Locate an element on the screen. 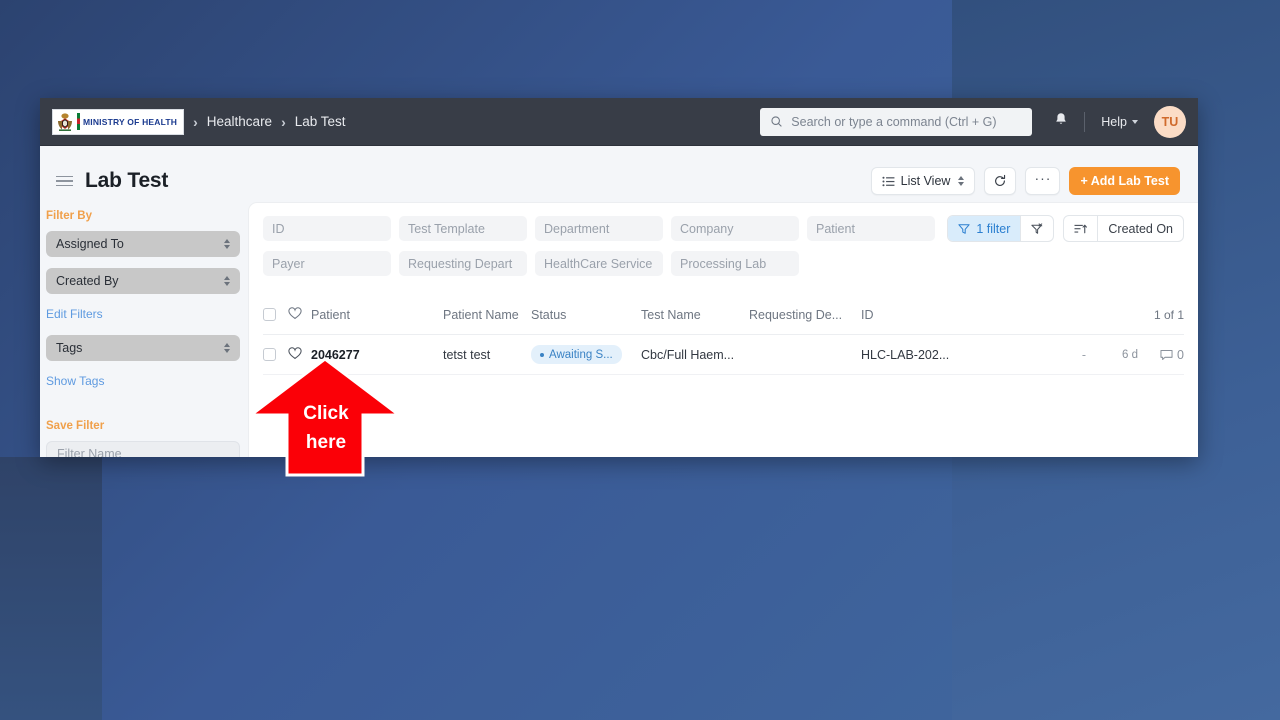  col-header-patient-name: Patient Name is located at coordinates (487, 315).